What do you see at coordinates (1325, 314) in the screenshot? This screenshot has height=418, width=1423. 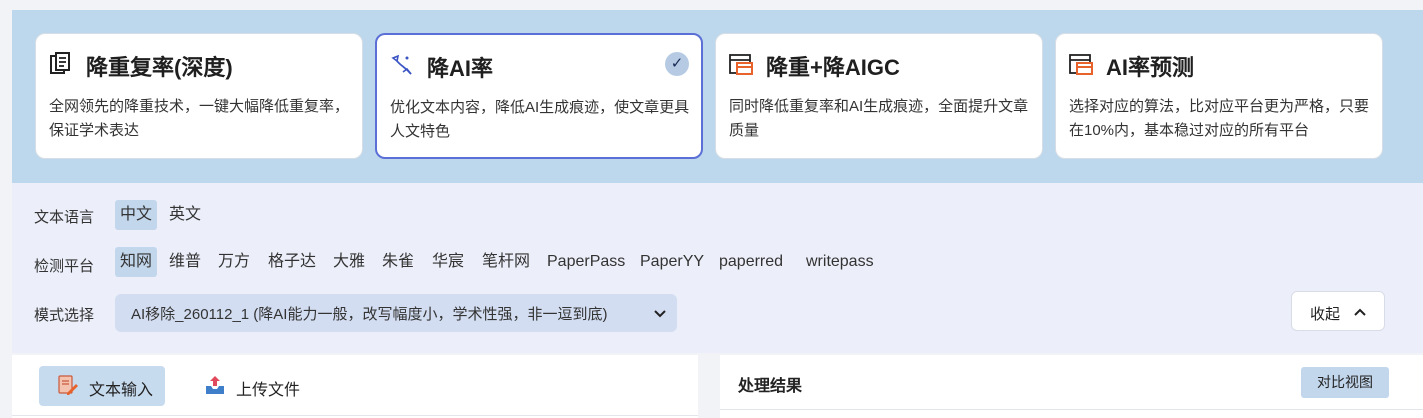 I see `collapse-button-label: 收起` at bounding box center [1325, 314].